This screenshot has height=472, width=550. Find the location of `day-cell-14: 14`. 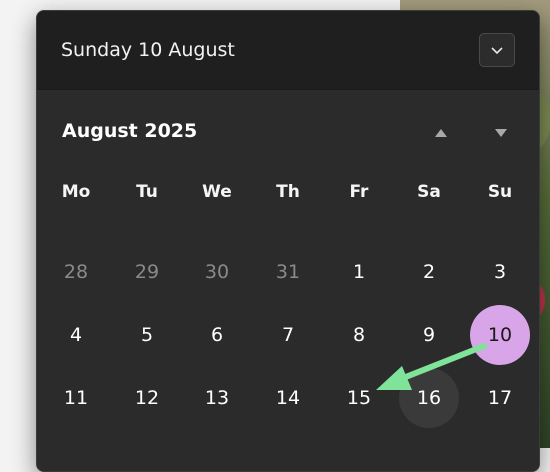

day-cell-14: 14 is located at coordinates (288, 398).